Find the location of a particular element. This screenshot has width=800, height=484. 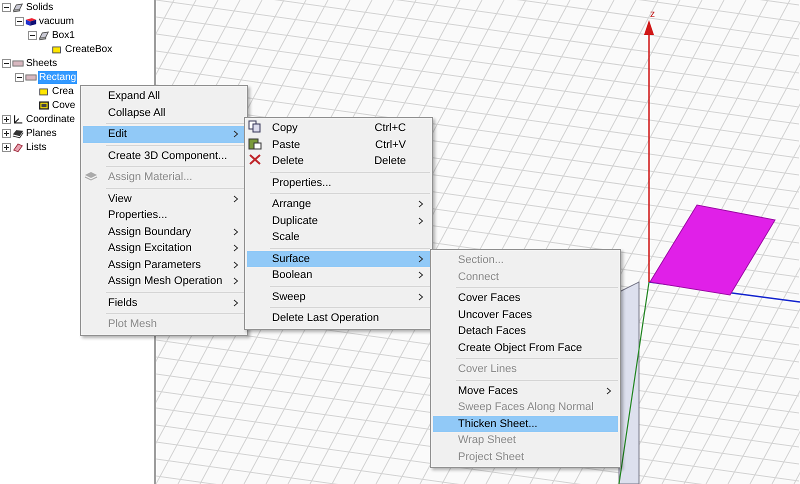

planes-icon is located at coordinates (18, 133).